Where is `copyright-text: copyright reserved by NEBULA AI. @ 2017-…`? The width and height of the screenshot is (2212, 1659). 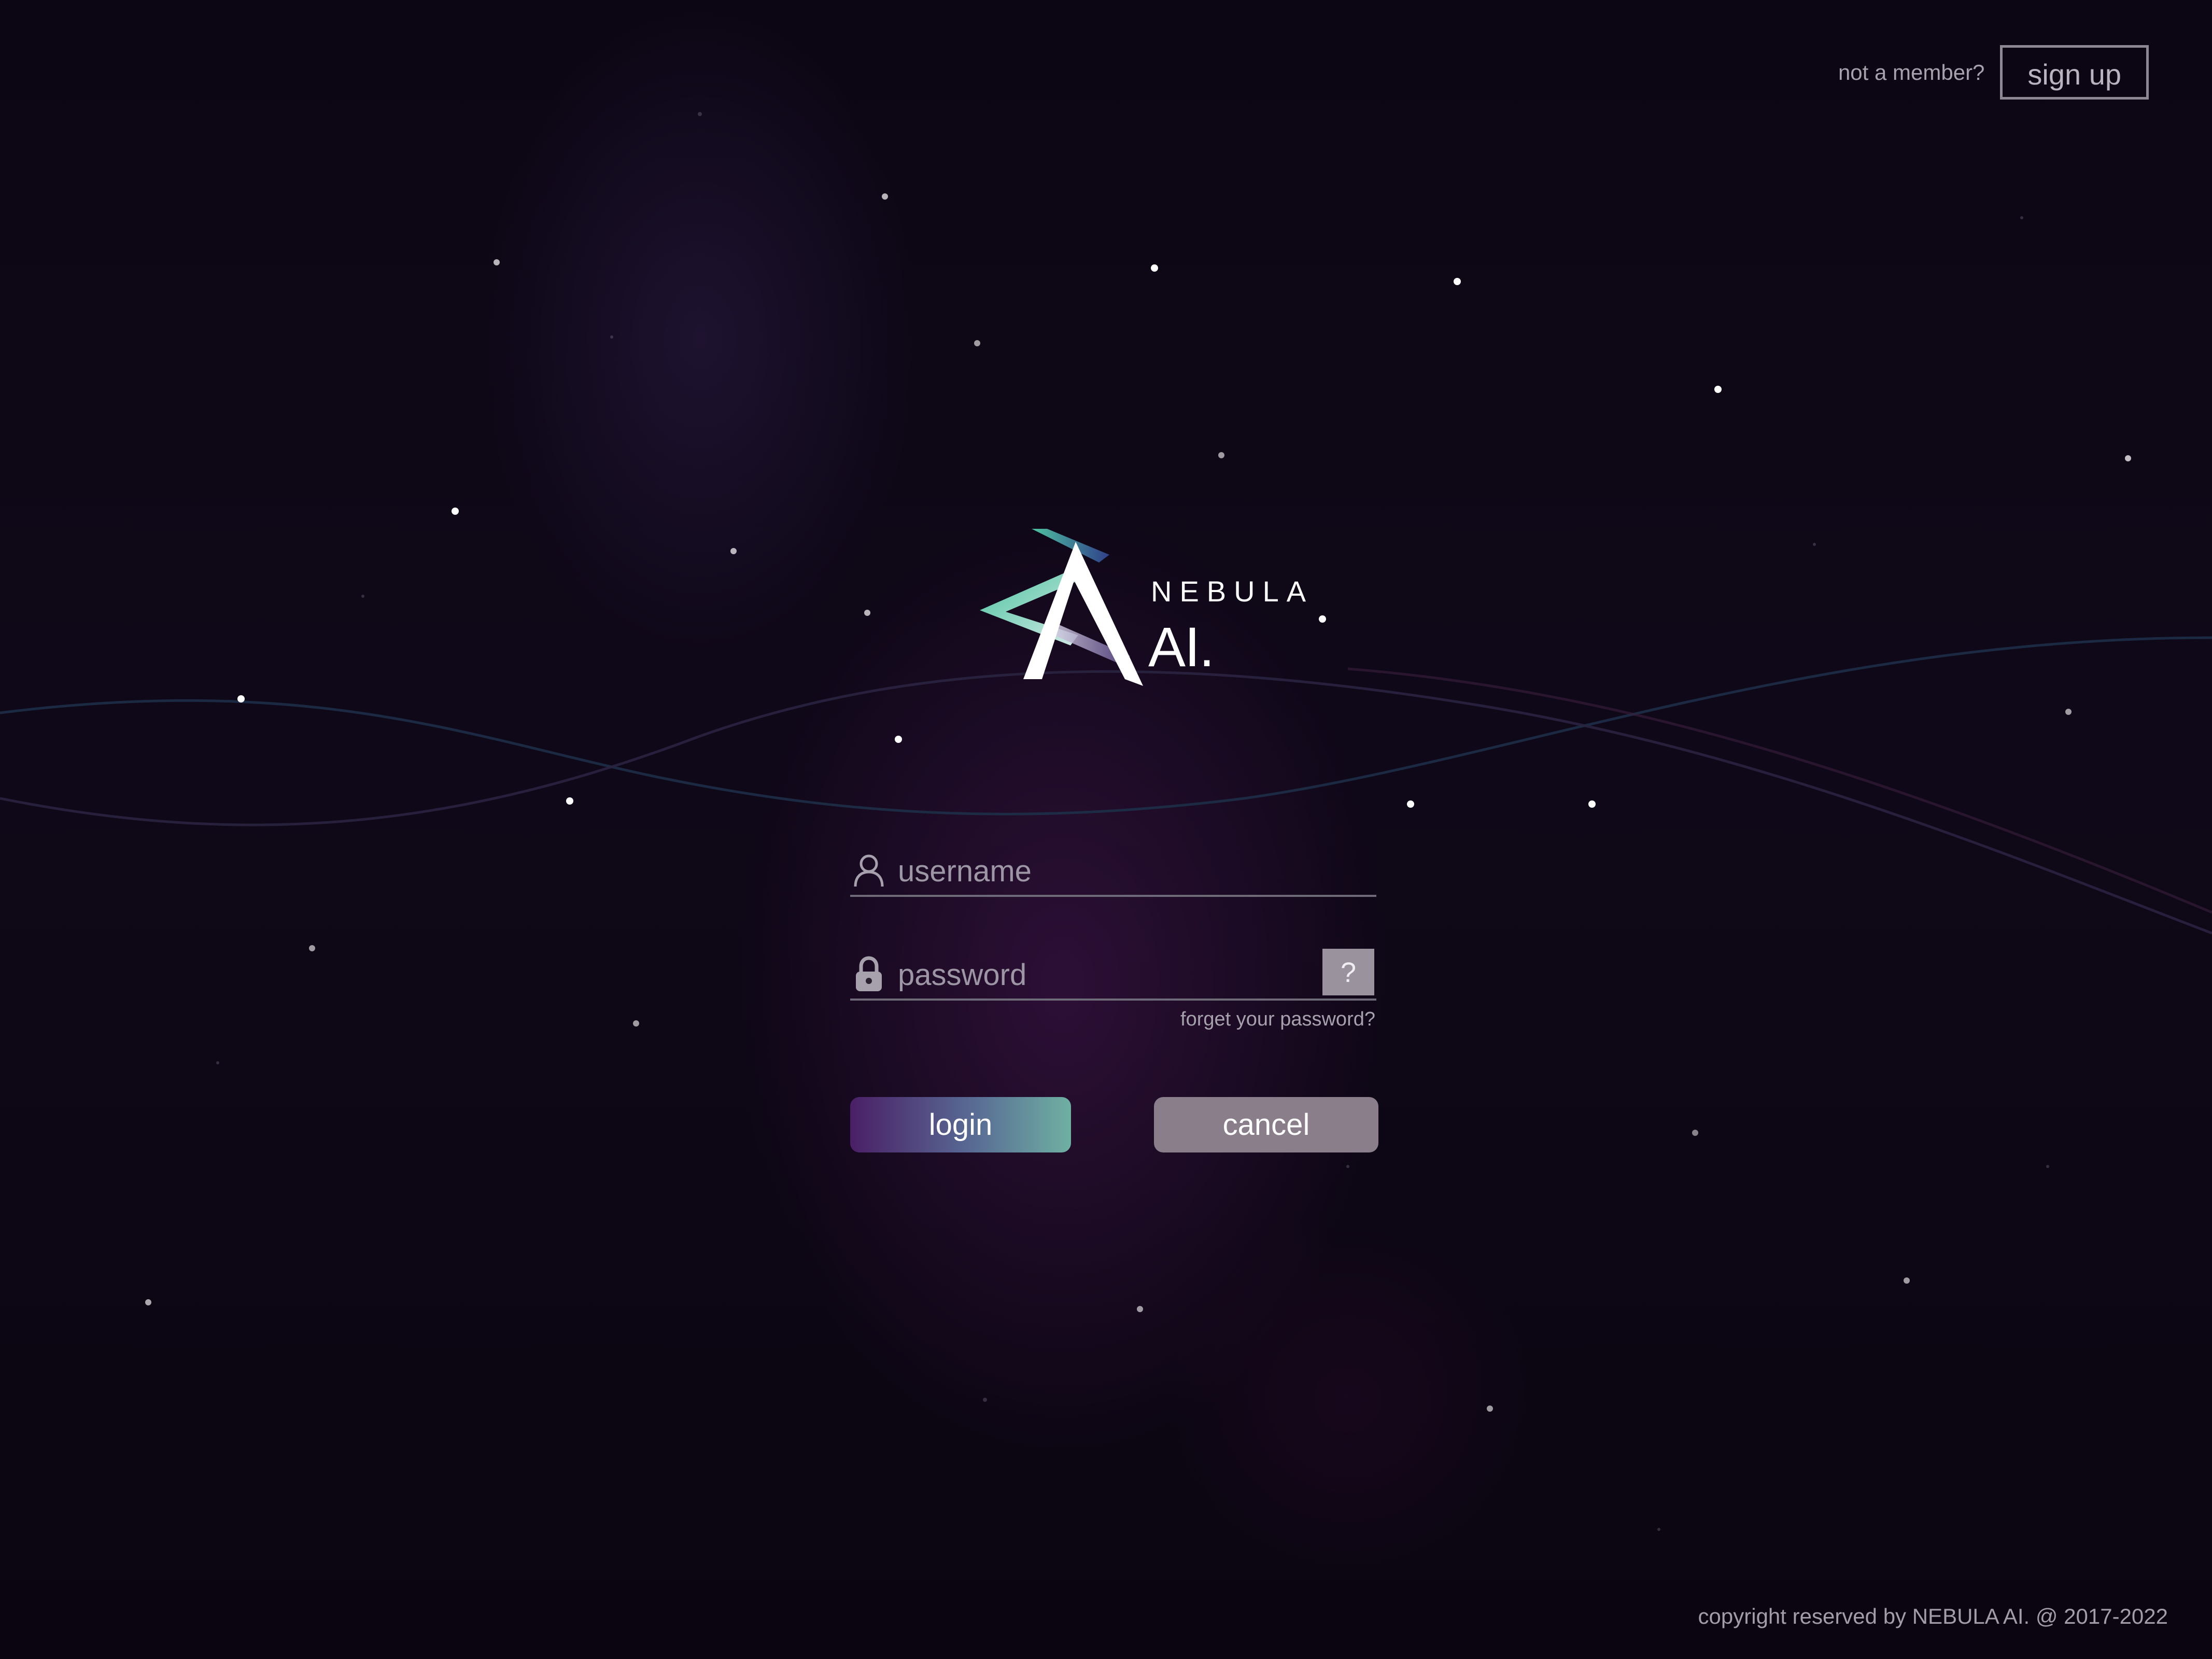
copyright-text: copyright reserved by NEBULA AI. @ 2017-… is located at coordinates (1933, 1616).